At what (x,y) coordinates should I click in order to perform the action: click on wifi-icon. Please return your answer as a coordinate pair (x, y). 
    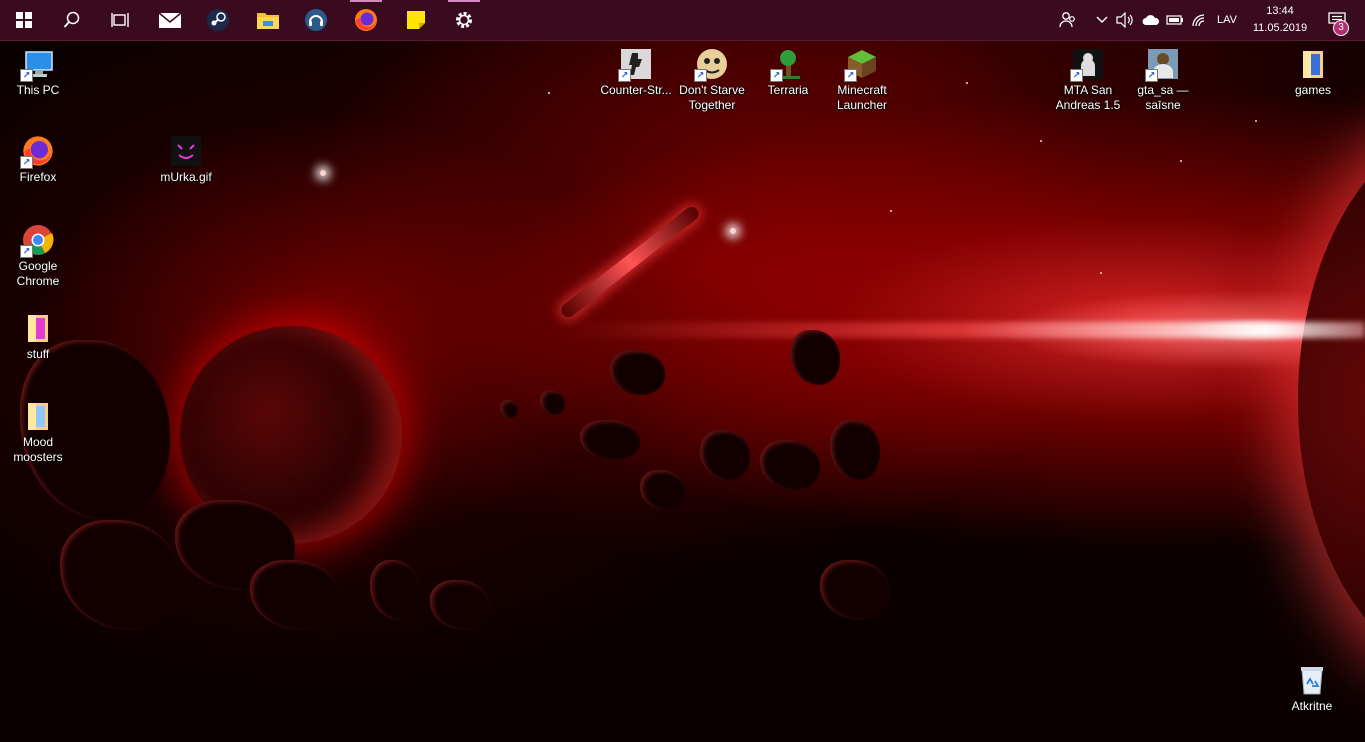
    Looking at the image, I should click on (1198, 20).